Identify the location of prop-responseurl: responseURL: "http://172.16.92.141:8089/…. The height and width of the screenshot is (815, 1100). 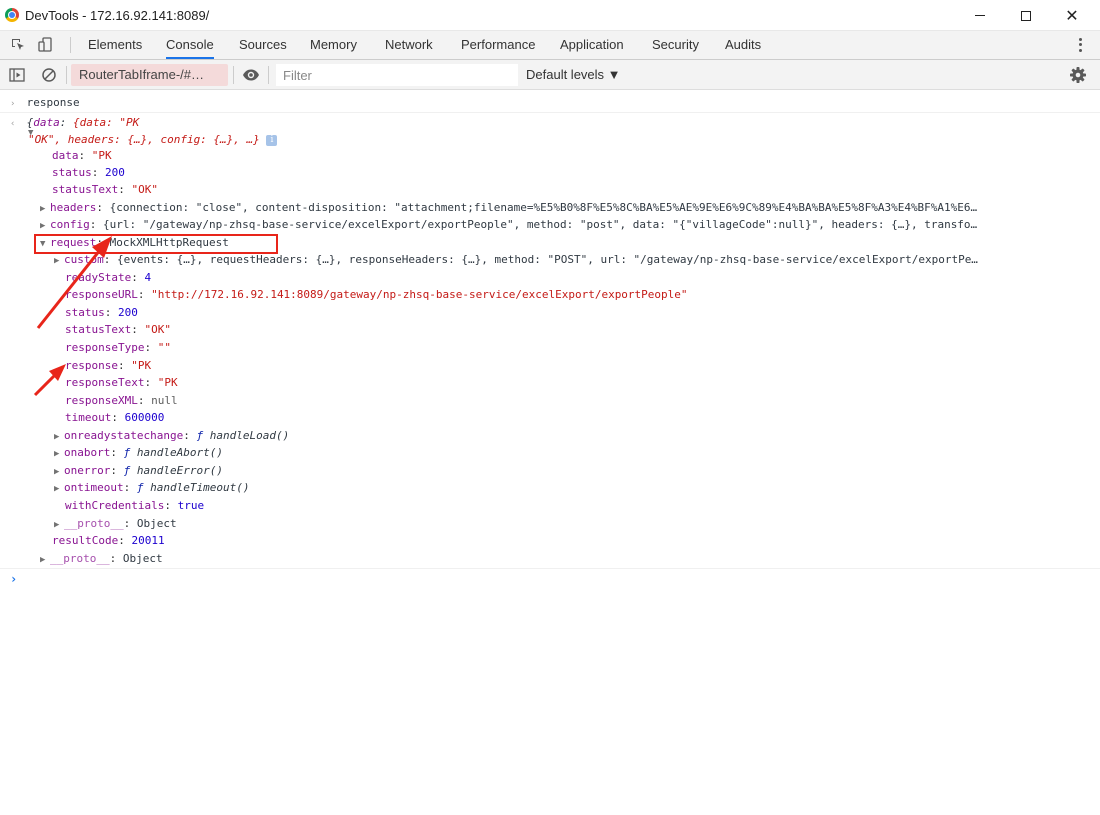
(376, 294).